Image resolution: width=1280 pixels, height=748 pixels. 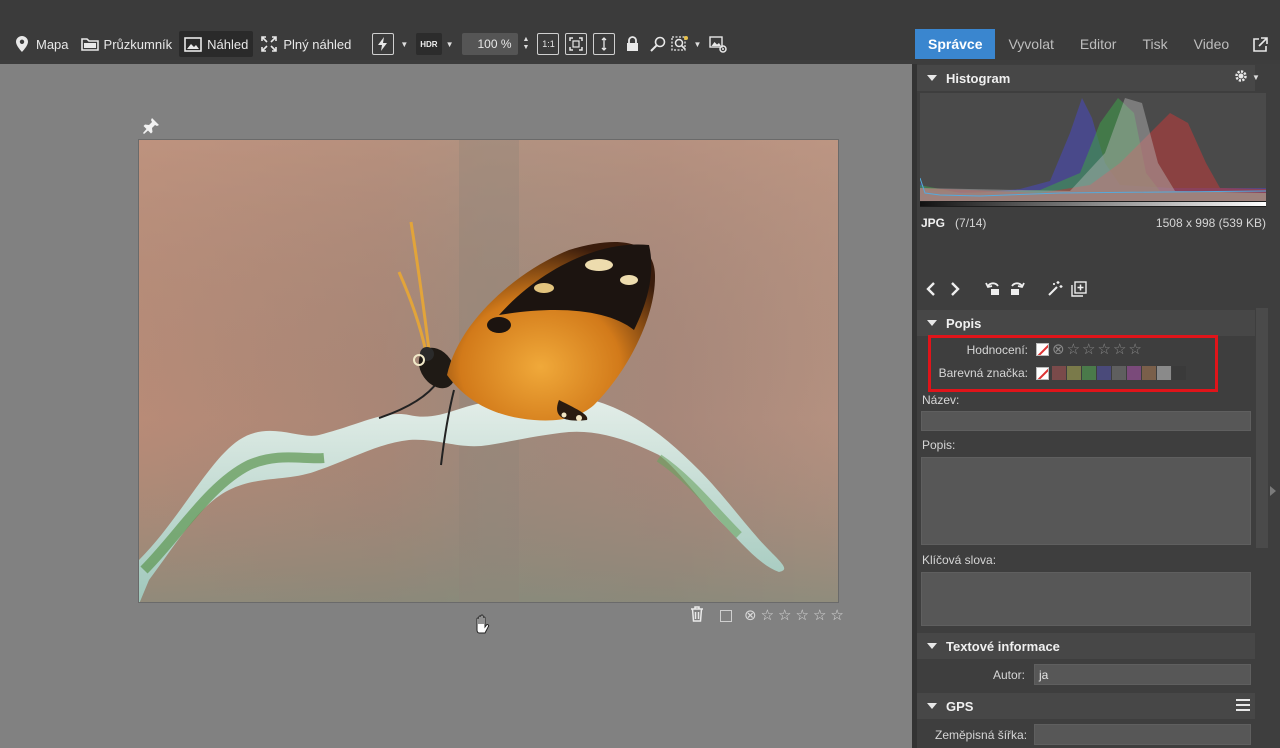 What do you see at coordinates (1260, 44) in the screenshot?
I see `popout-window-icon` at bounding box center [1260, 44].